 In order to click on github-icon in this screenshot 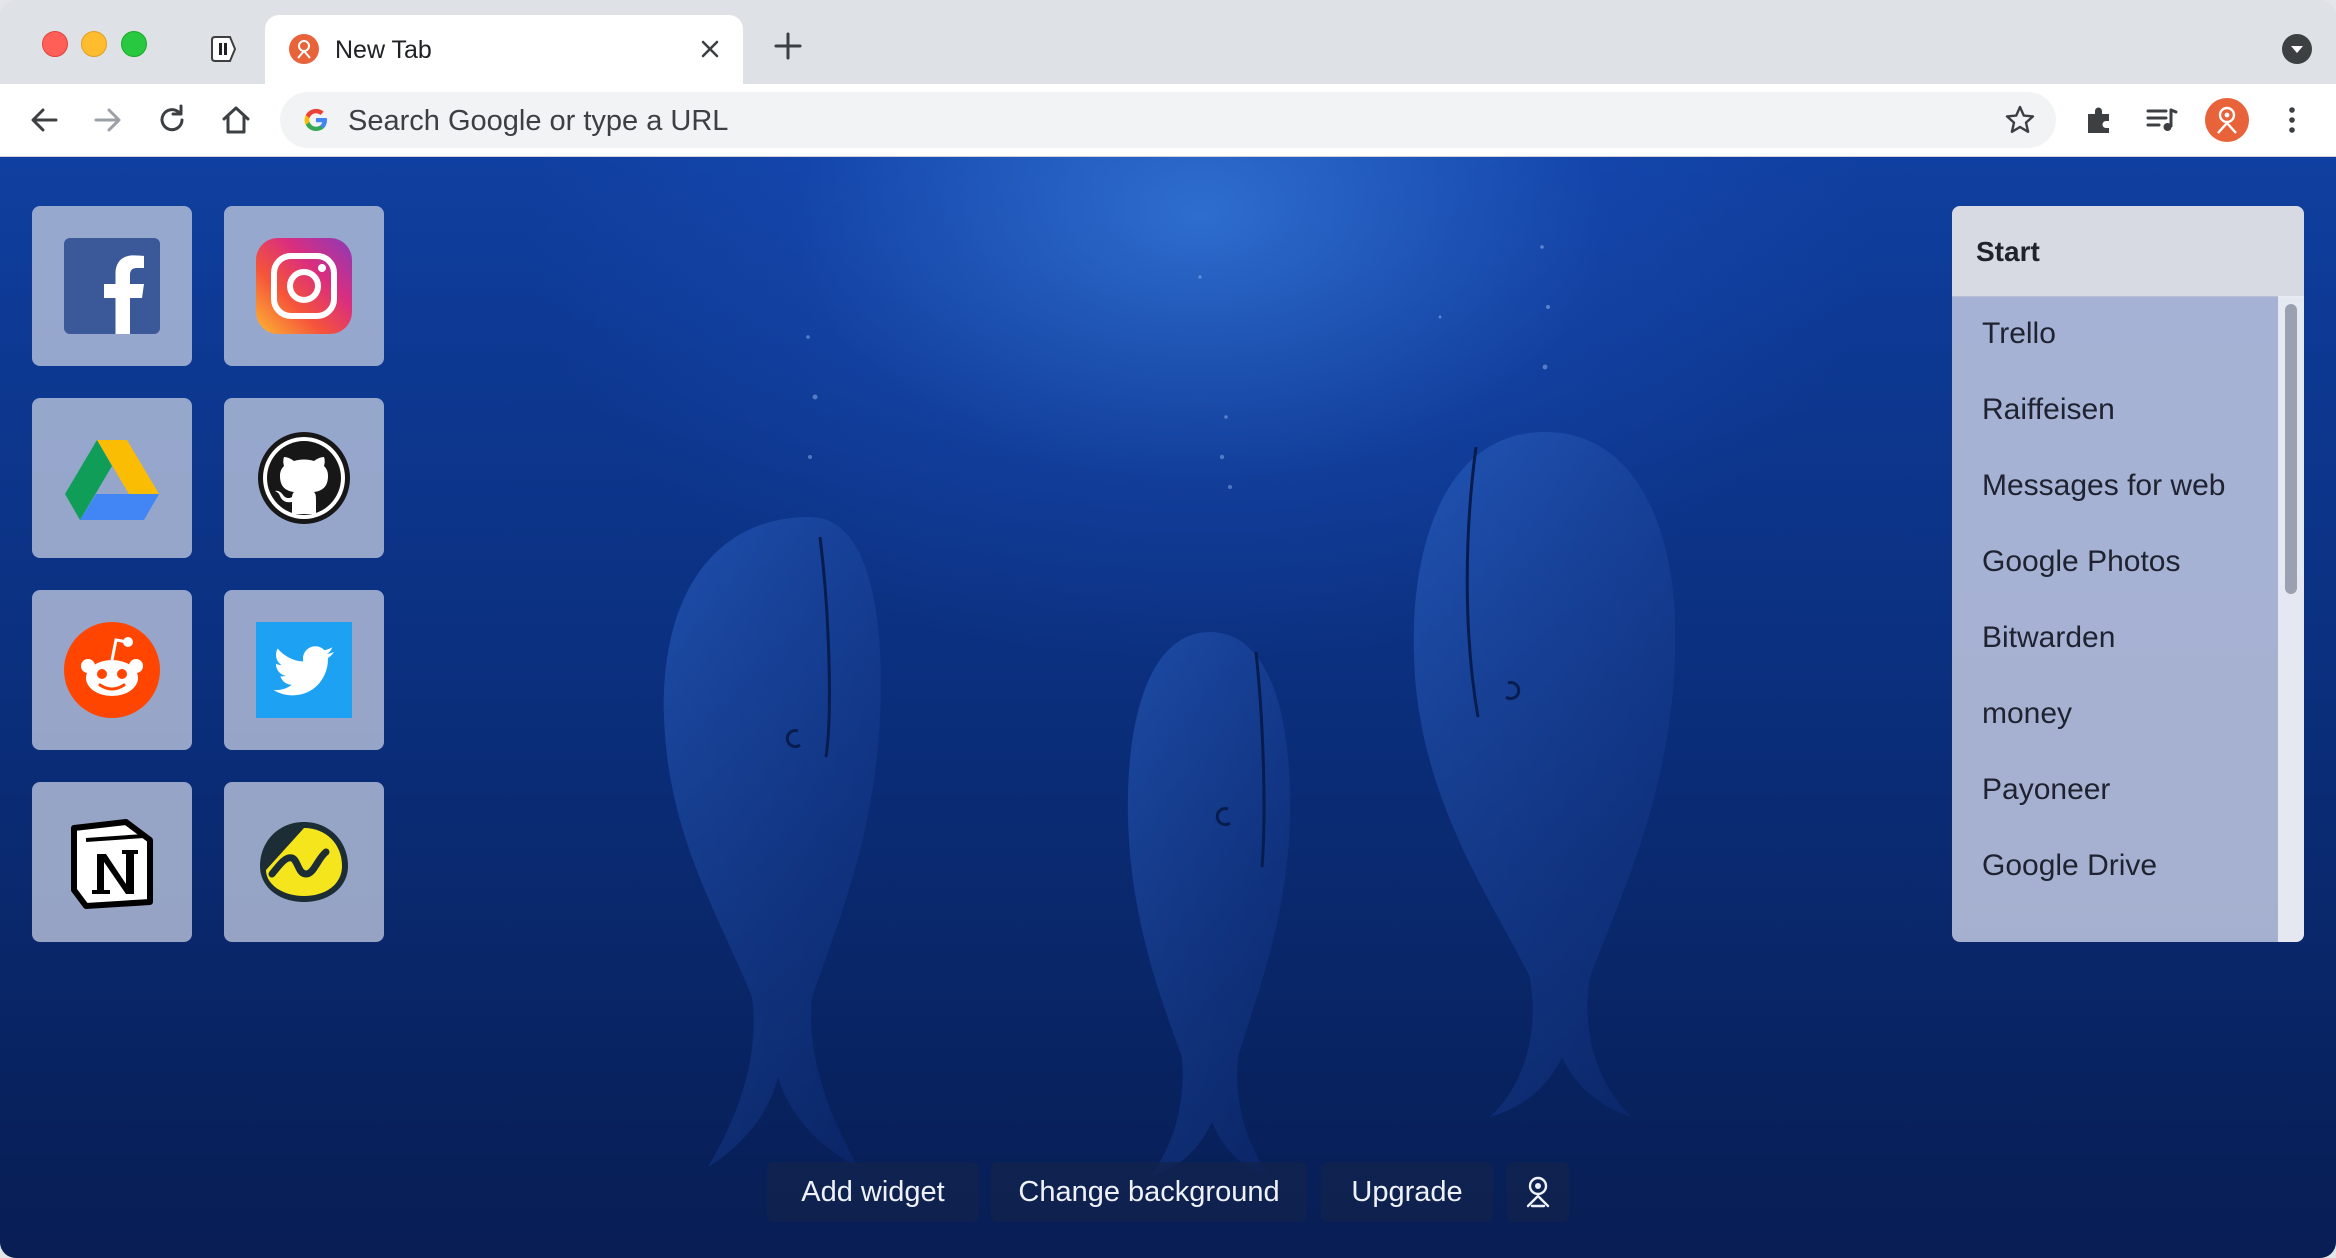, I will do `click(304, 478)`.